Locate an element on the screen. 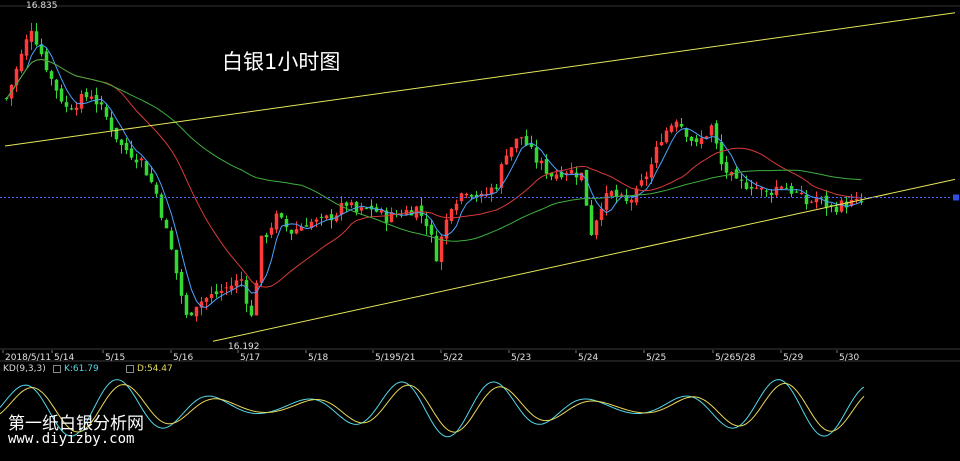 This screenshot has width=960, height=461. x-axis-label: 5/265/28 is located at coordinates (735, 358).